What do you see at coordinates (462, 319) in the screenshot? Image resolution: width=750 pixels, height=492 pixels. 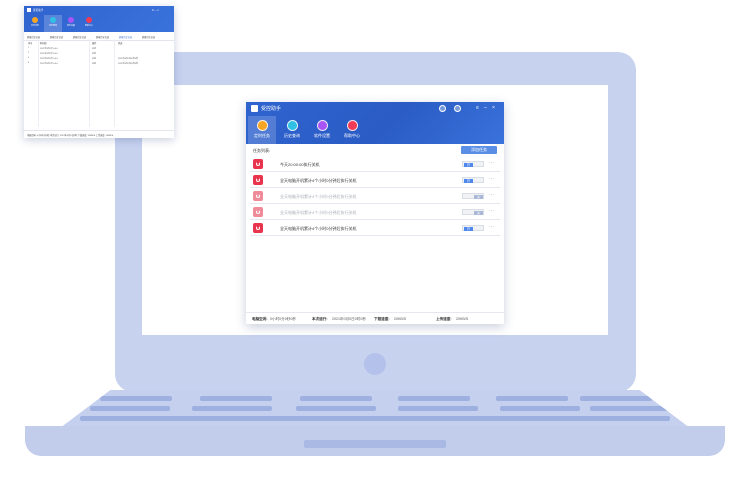 I see `upload-speed-value: 20KB/S` at bounding box center [462, 319].